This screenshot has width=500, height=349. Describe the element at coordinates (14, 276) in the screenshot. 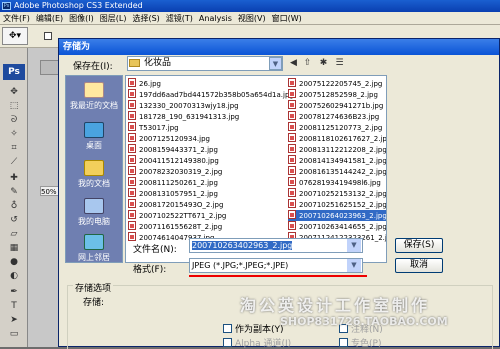

I see `dodge-tool-icon: ◐` at that location.